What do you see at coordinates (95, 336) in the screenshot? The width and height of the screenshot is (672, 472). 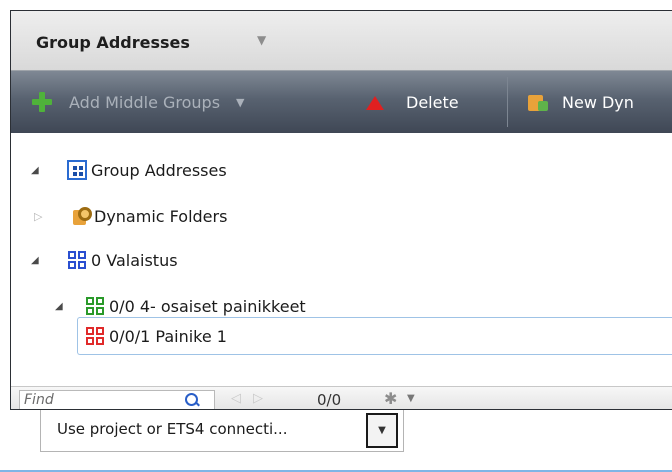 I see `group-address-icon` at bounding box center [95, 336].